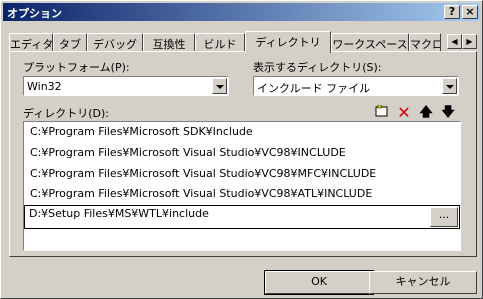  Describe the element at coordinates (34, 13) in the screenshot. I see `window-title: オプション` at that location.